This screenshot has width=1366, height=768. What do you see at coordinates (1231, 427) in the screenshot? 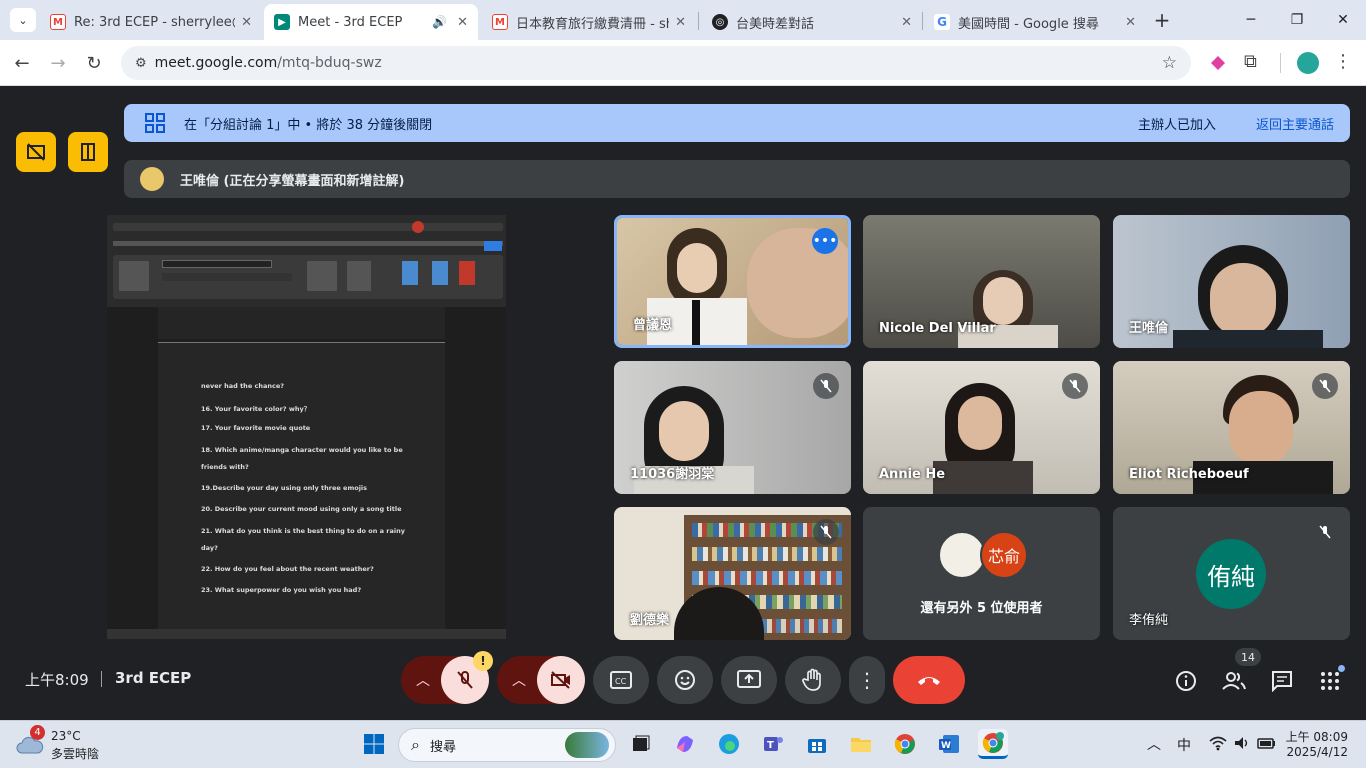
I see `participant-tile: Eliot Richeboeuf` at bounding box center [1231, 427].